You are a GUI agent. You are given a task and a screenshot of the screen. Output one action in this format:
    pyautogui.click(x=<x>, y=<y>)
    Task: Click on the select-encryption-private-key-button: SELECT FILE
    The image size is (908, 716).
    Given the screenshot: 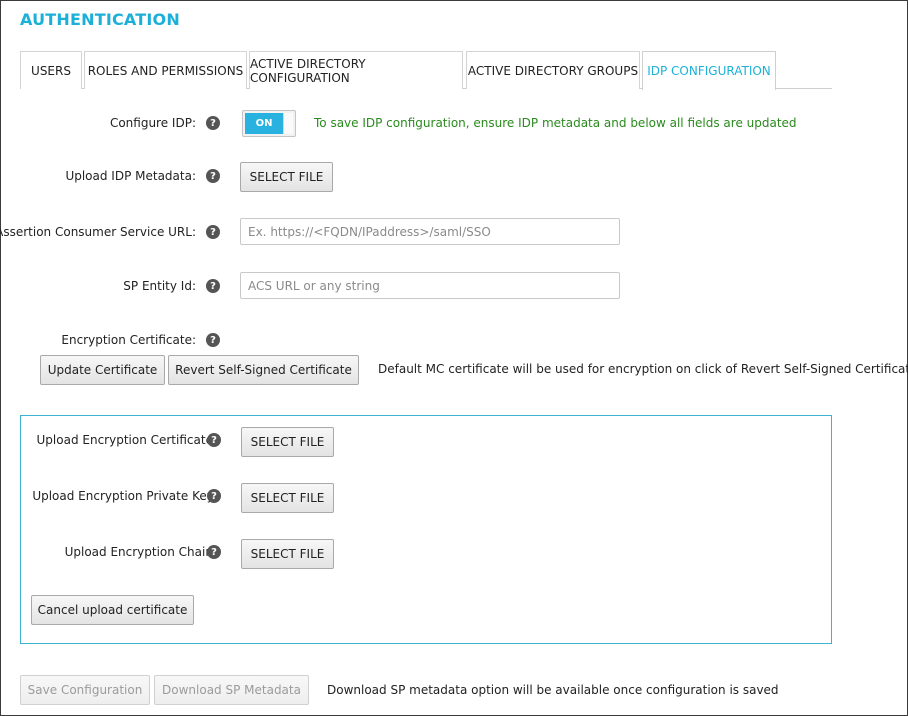 What is the action you would take?
    pyautogui.click(x=287, y=498)
    